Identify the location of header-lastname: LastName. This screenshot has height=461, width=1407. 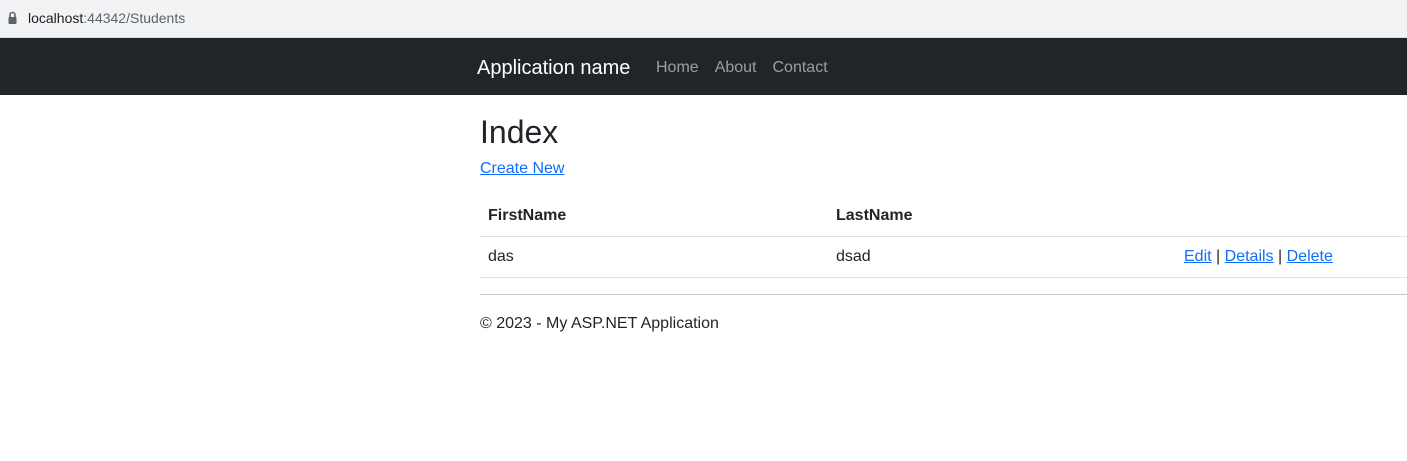
(1002, 216).